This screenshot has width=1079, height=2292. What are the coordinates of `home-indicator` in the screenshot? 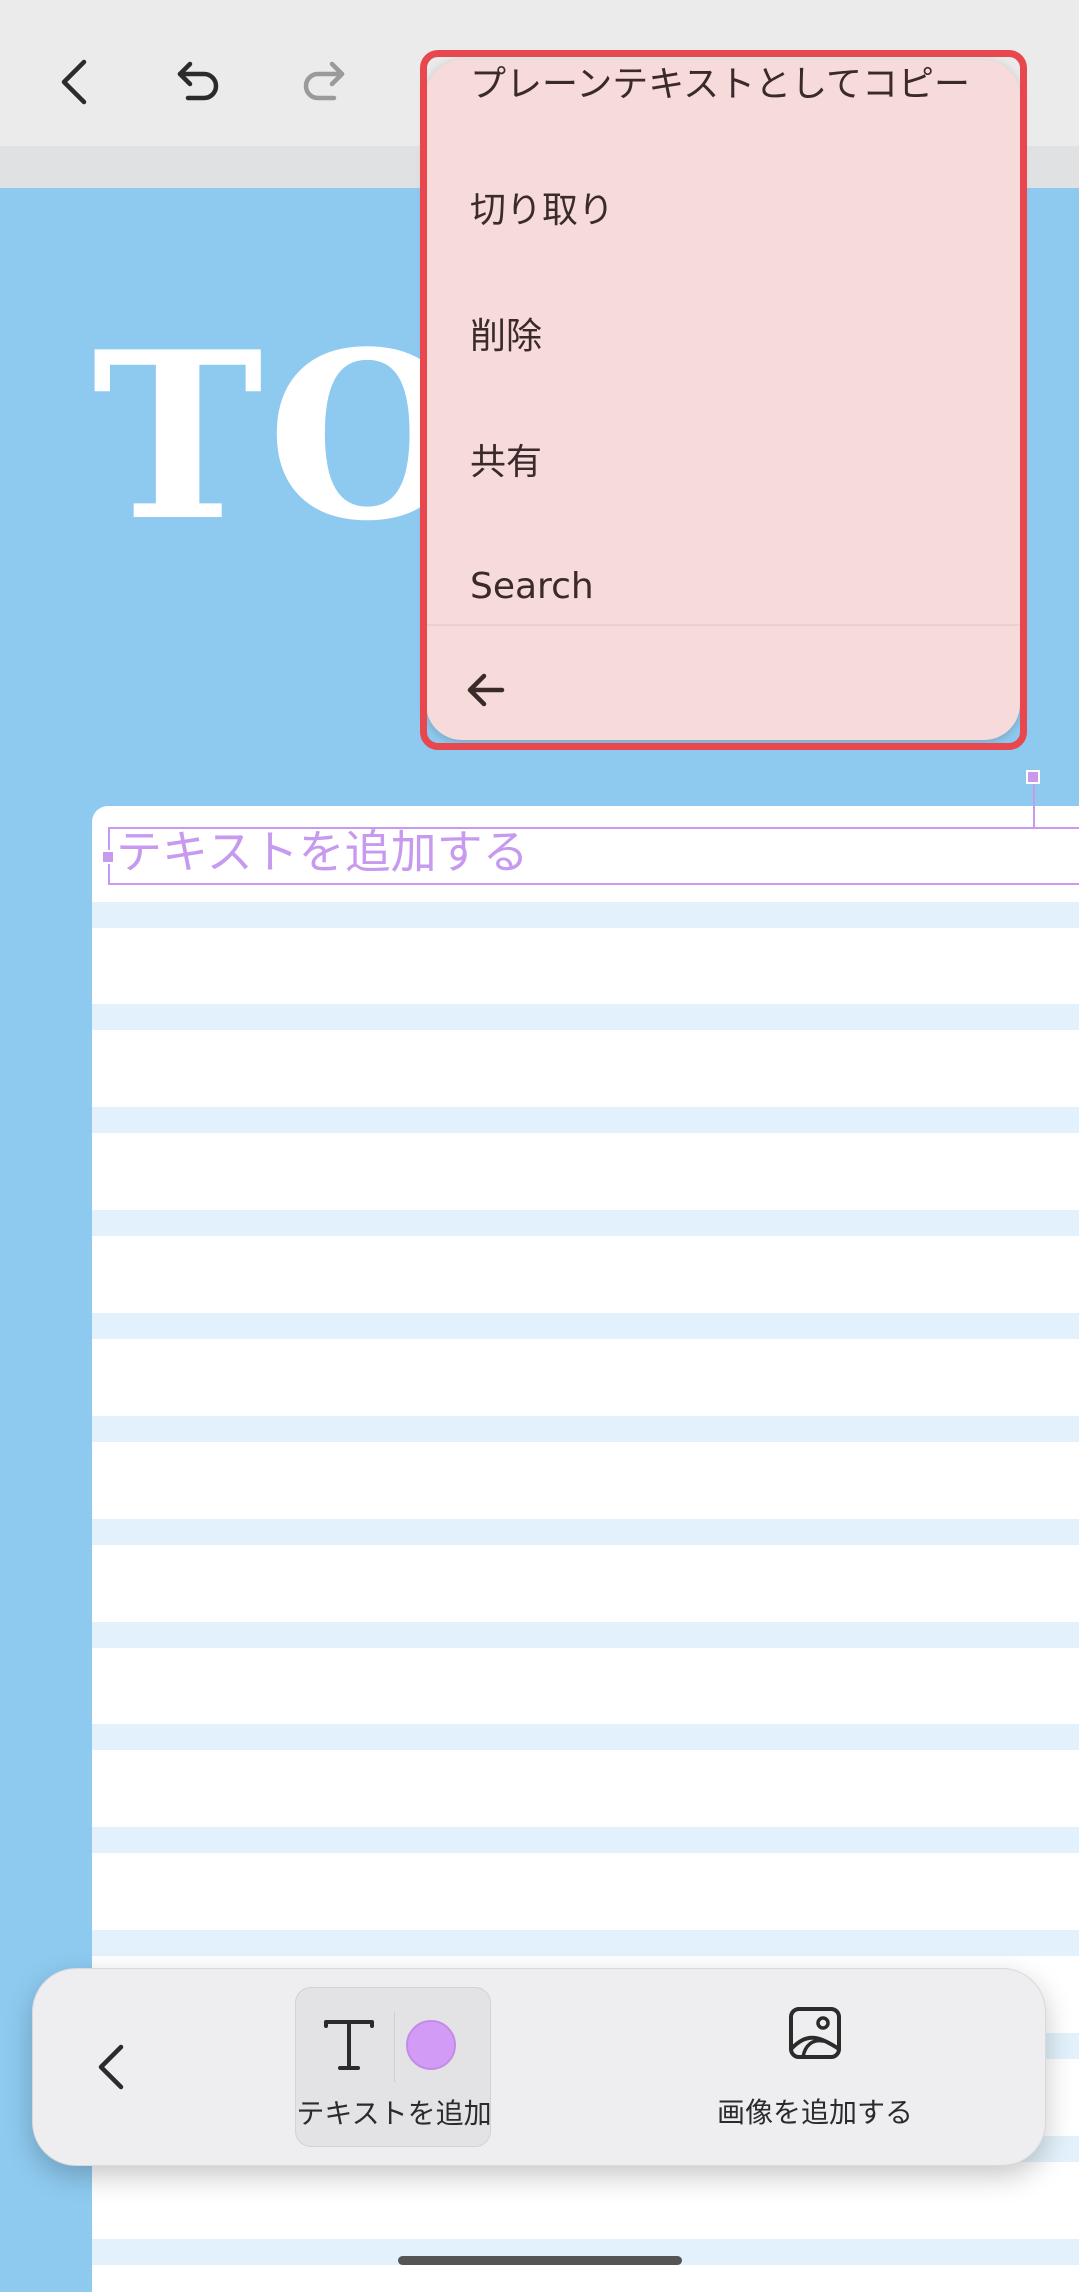 It's located at (540, 2260).